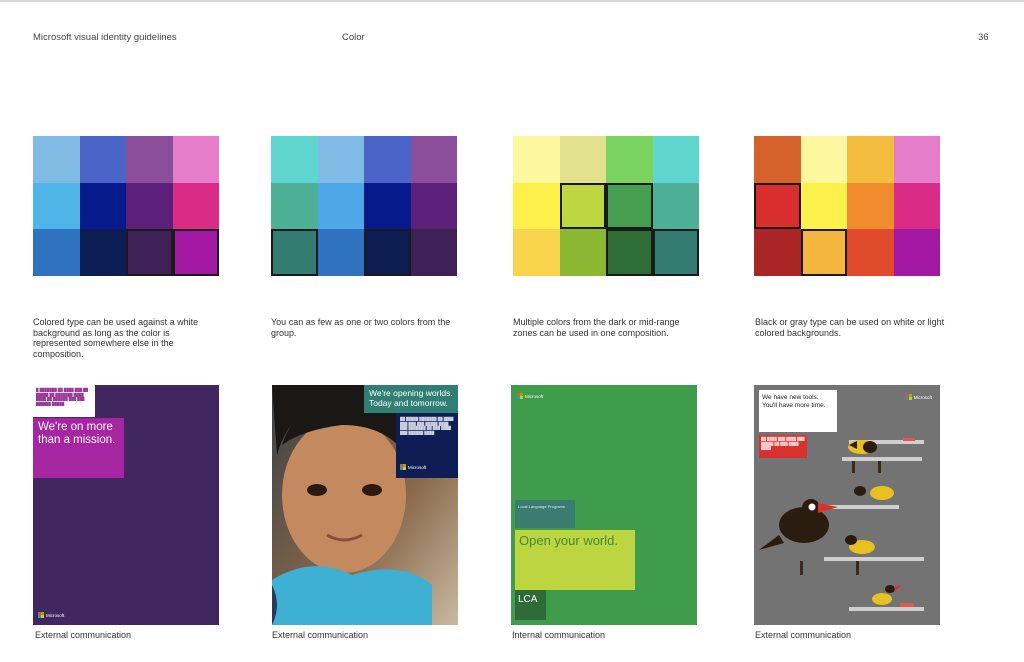  I want to click on label-1: External communication, so click(83, 635).